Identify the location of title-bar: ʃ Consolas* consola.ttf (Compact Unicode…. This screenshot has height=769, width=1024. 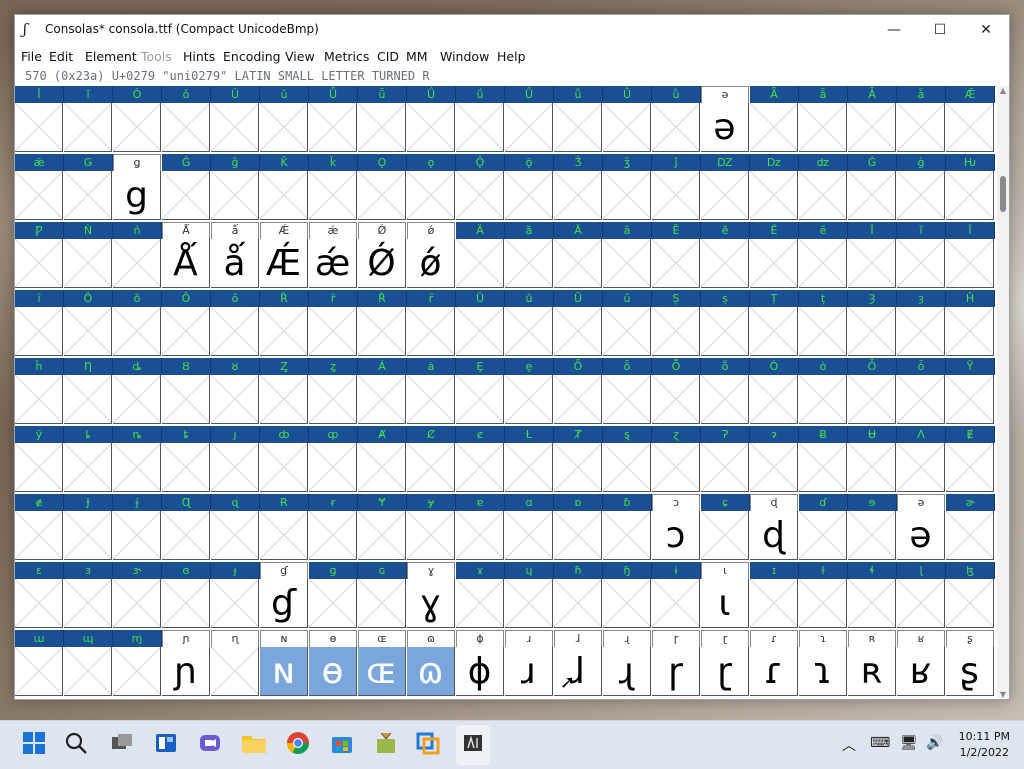
(512, 30).